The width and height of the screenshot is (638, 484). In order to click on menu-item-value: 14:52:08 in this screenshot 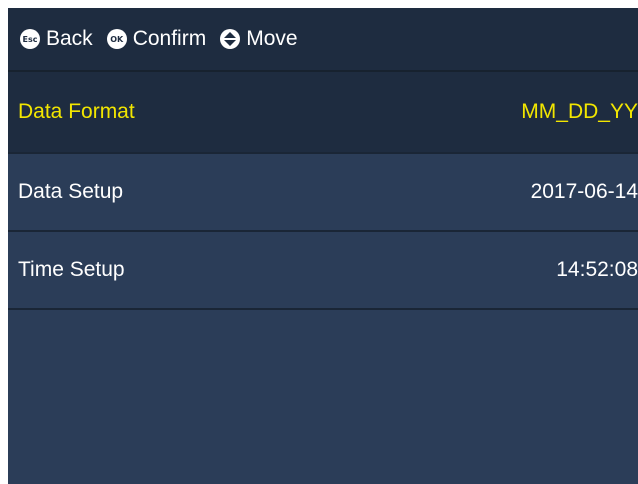, I will do `click(597, 269)`.